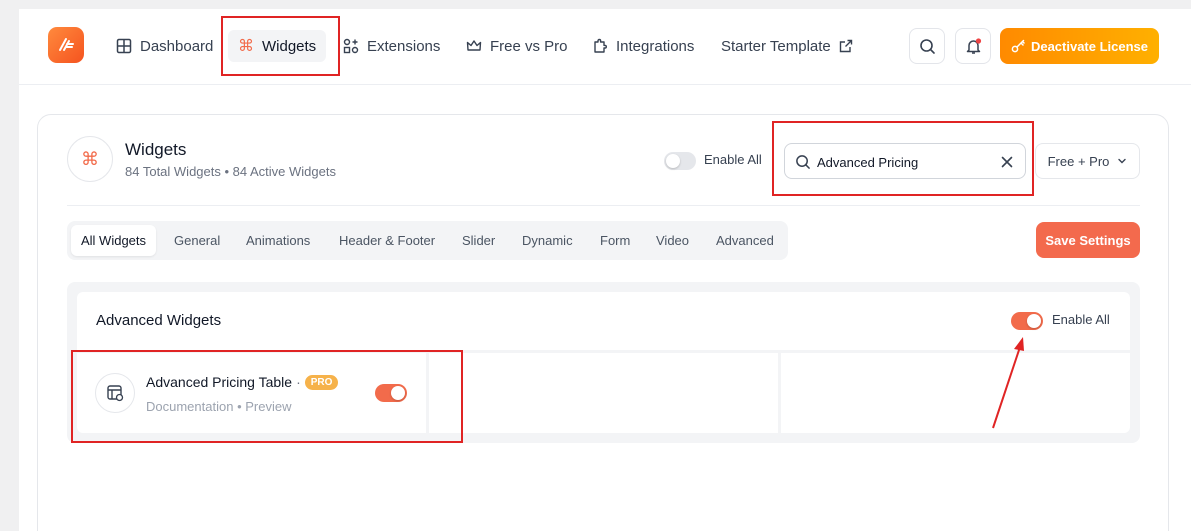 The width and height of the screenshot is (1191, 531). What do you see at coordinates (177, 46) in the screenshot?
I see `nav-dashboard-label: Dashboard` at bounding box center [177, 46].